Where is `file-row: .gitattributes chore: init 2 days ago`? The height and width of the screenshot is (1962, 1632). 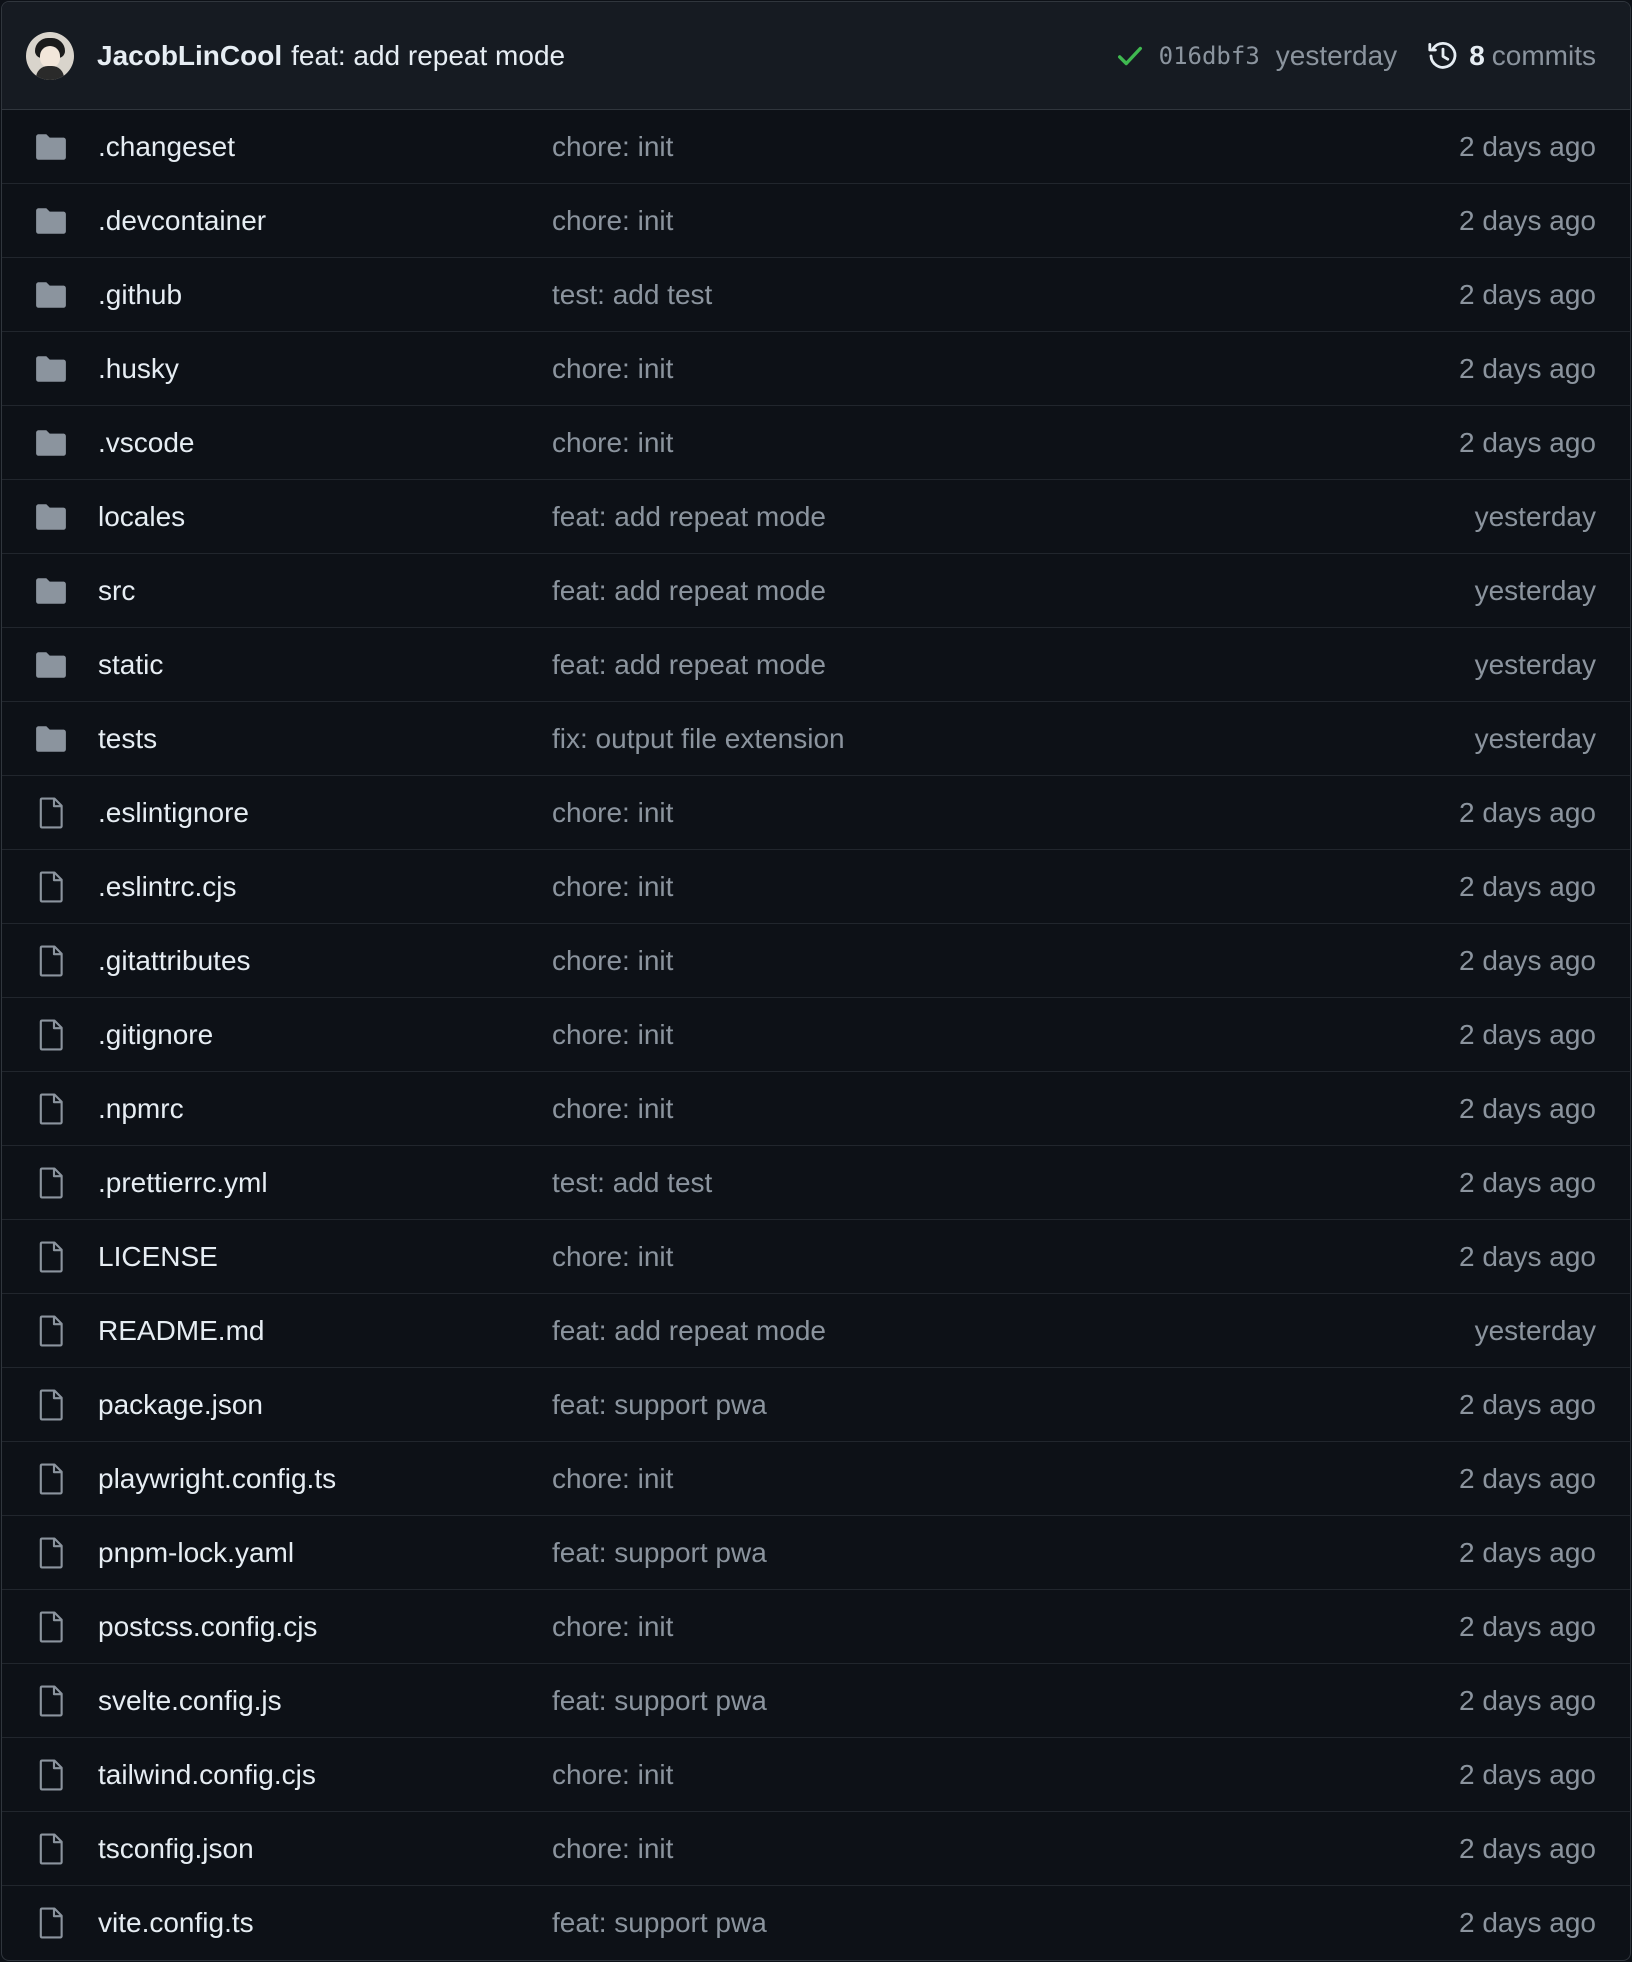 file-row: .gitattributes chore: init 2 days ago is located at coordinates (816, 961).